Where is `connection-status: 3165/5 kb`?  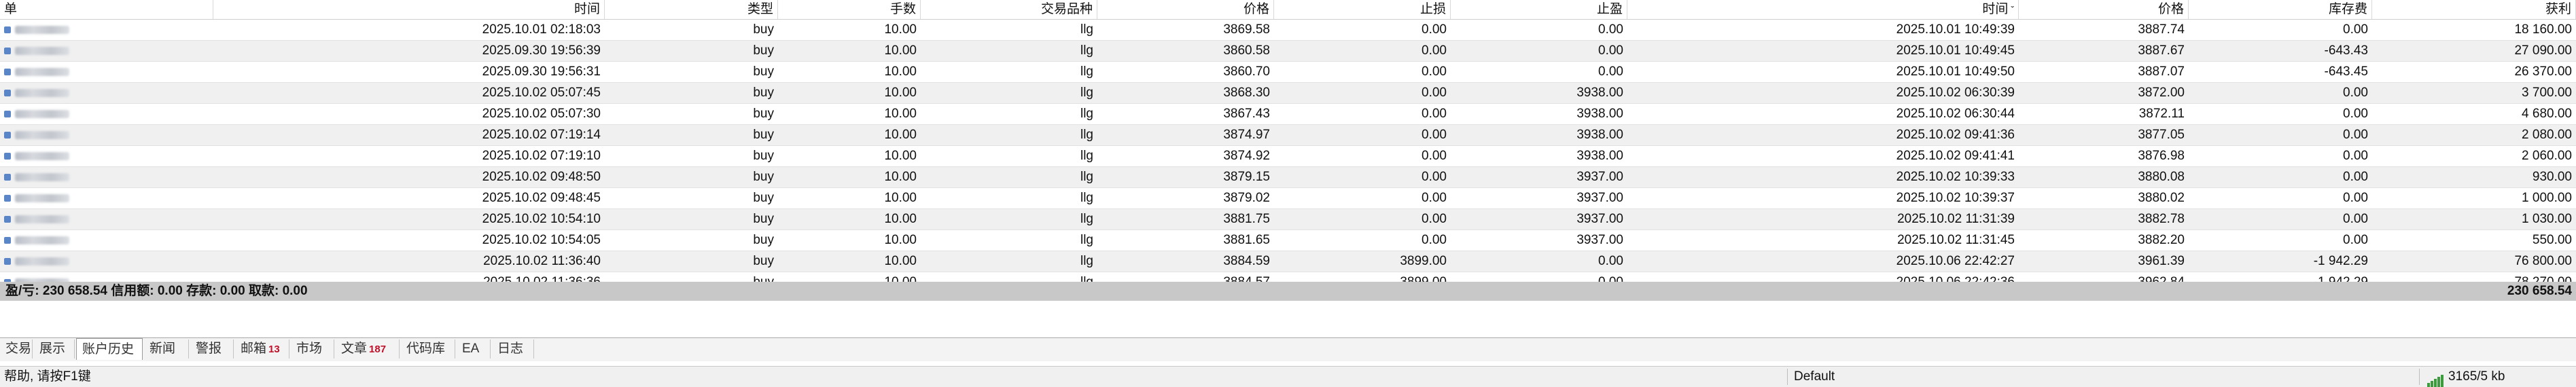
connection-status: 3165/5 kb is located at coordinates (2499, 377).